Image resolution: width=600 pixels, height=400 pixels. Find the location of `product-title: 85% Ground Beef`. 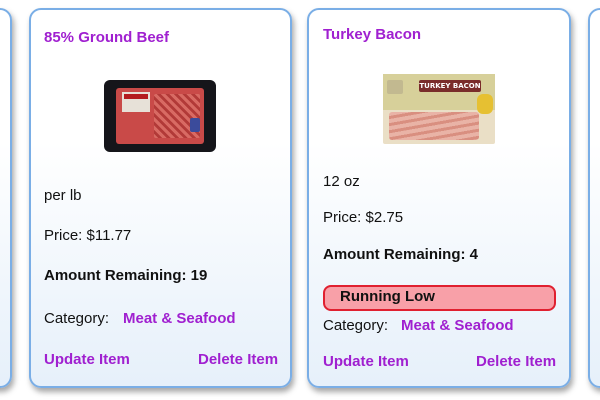

product-title: 85% Ground Beef is located at coordinates (107, 37).